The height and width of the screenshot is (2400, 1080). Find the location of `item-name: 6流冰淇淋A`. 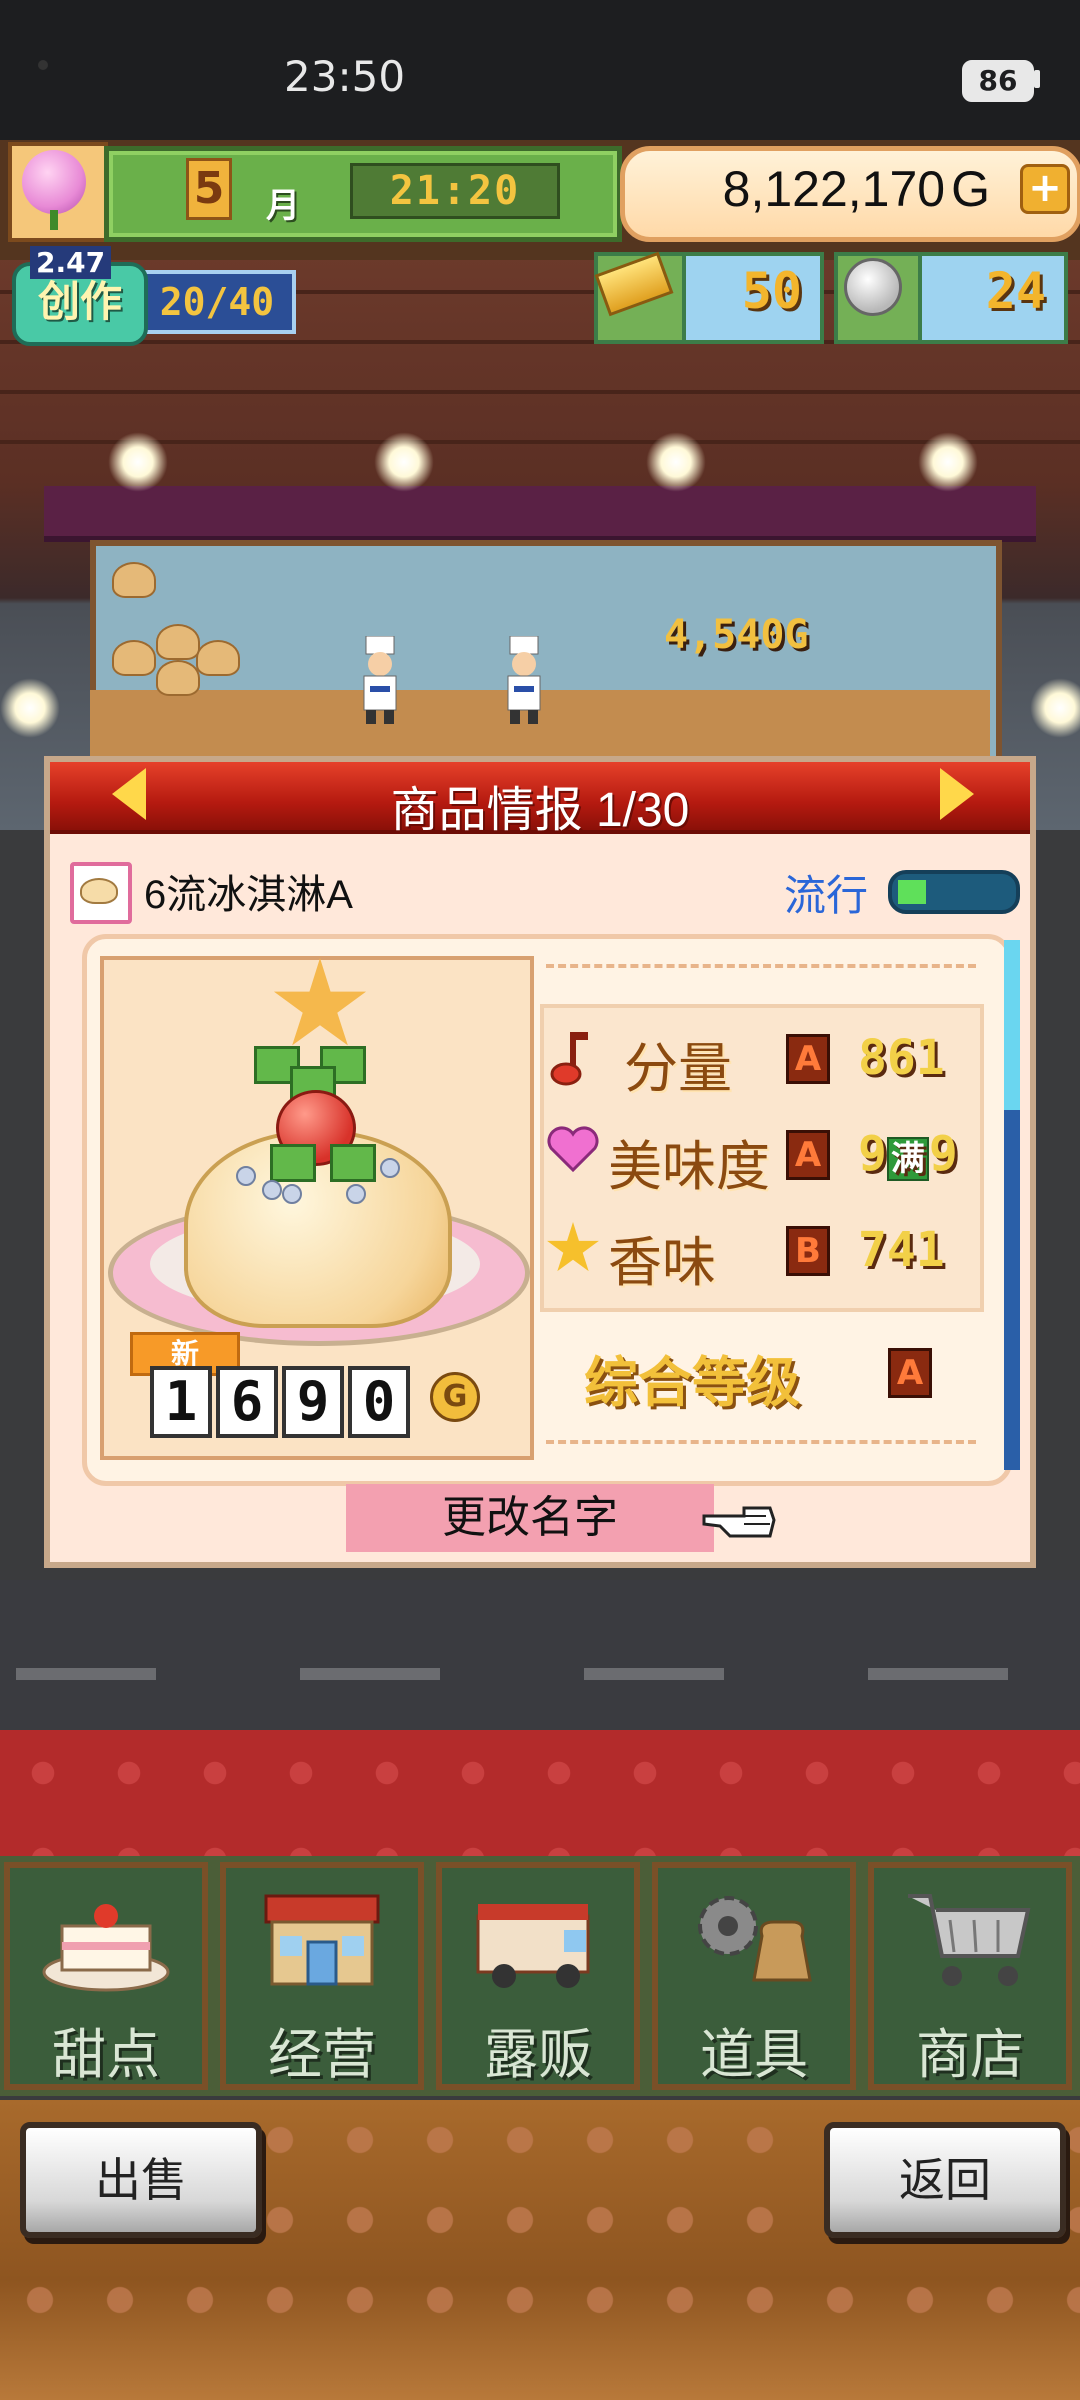

item-name: 6流冰淇淋A is located at coordinates (248, 895).